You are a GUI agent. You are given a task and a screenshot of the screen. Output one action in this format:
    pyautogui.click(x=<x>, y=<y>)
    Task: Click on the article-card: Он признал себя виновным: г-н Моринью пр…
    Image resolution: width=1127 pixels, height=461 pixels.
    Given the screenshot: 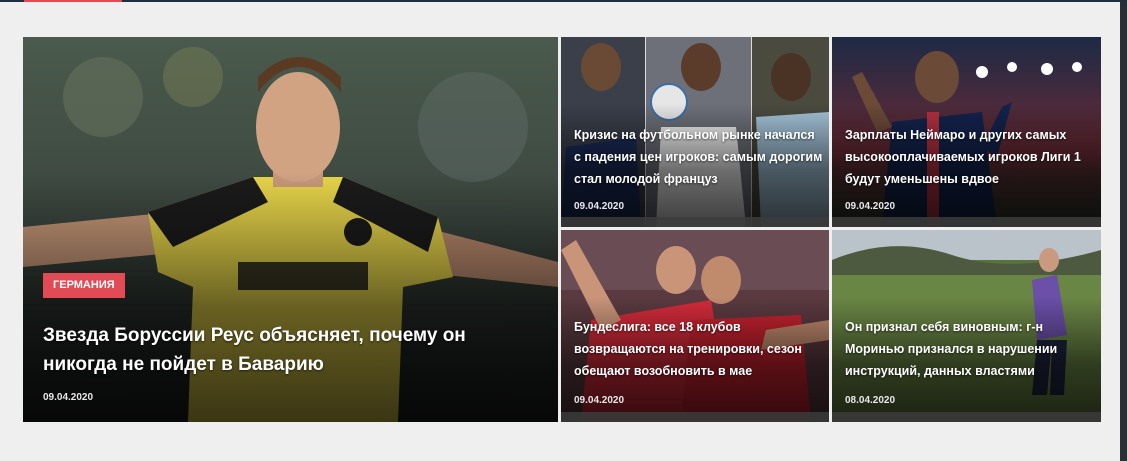 What is the action you would take?
    pyautogui.click(x=966, y=326)
    